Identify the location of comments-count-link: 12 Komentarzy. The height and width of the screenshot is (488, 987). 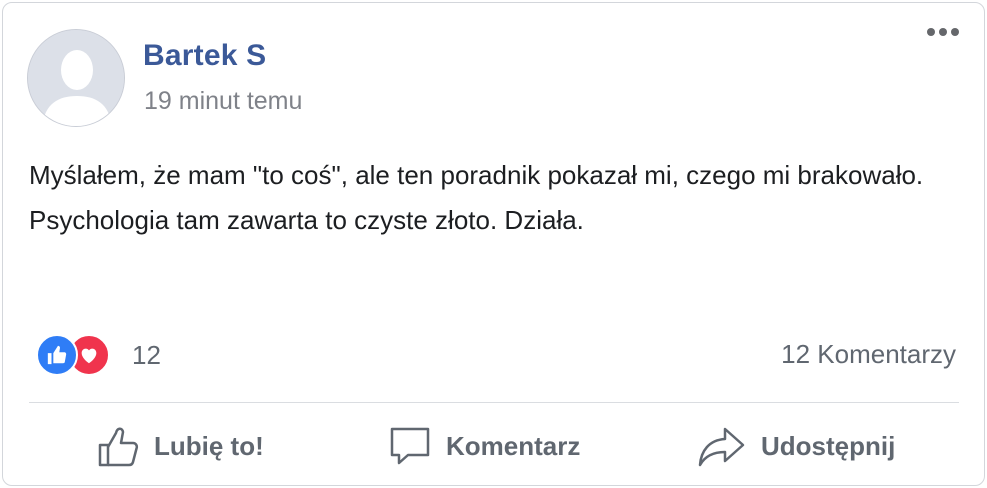
(868, 354).